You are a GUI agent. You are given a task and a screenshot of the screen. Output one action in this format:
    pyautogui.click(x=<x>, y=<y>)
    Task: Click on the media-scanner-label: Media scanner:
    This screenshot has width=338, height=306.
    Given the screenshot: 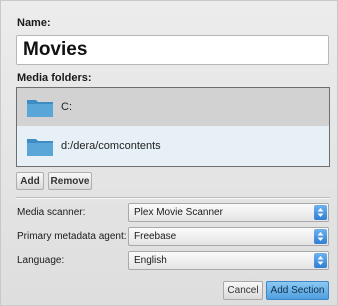 What is the action you would take?
    pyautogui.click(x=51, y=212)
    